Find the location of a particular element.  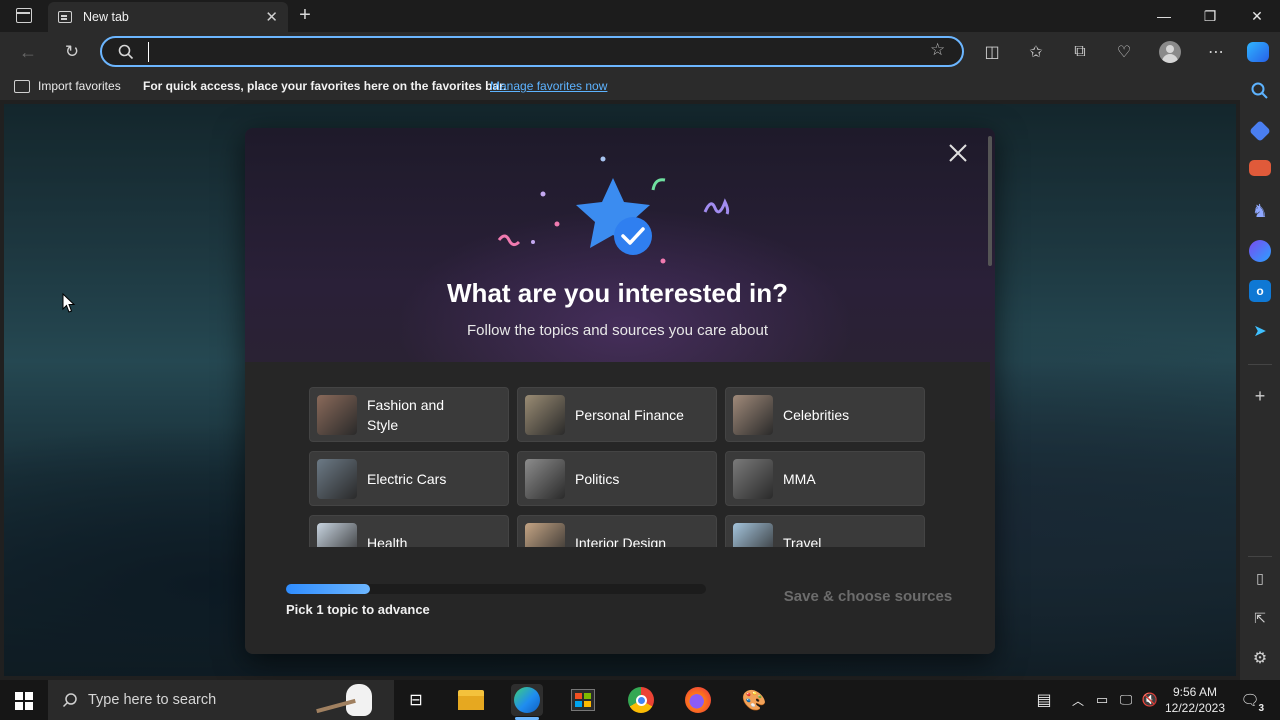

address-input is located at coordinates (528, 52).